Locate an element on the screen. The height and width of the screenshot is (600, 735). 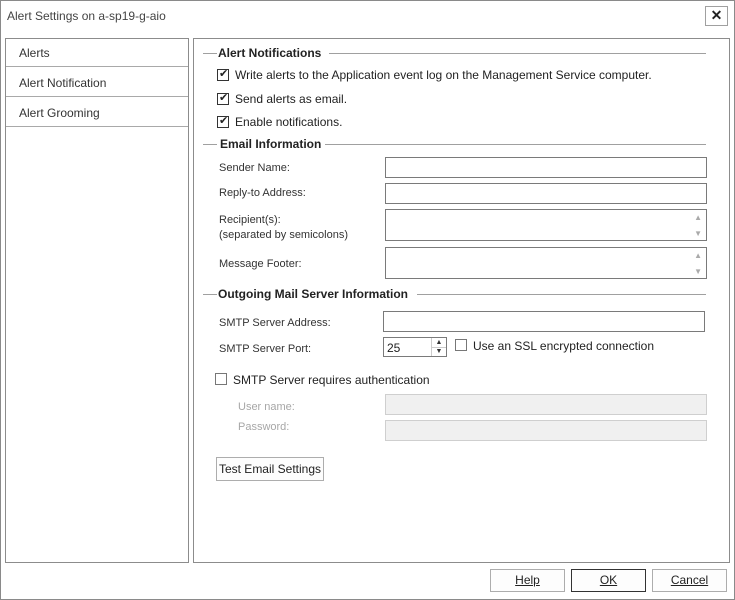
reply-to-label: Reply-to Address: is located at coordinates (262, 193).